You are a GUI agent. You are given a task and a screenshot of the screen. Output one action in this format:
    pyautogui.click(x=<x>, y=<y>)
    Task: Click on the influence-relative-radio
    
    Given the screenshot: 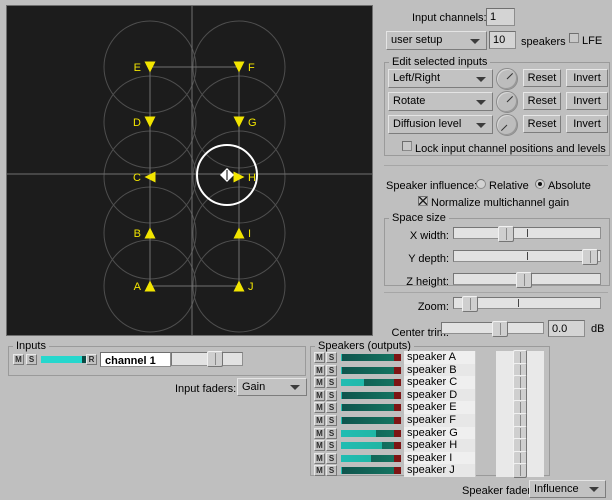 What is the action you would take?
    pyautogui.click(x=481, y=184)
    